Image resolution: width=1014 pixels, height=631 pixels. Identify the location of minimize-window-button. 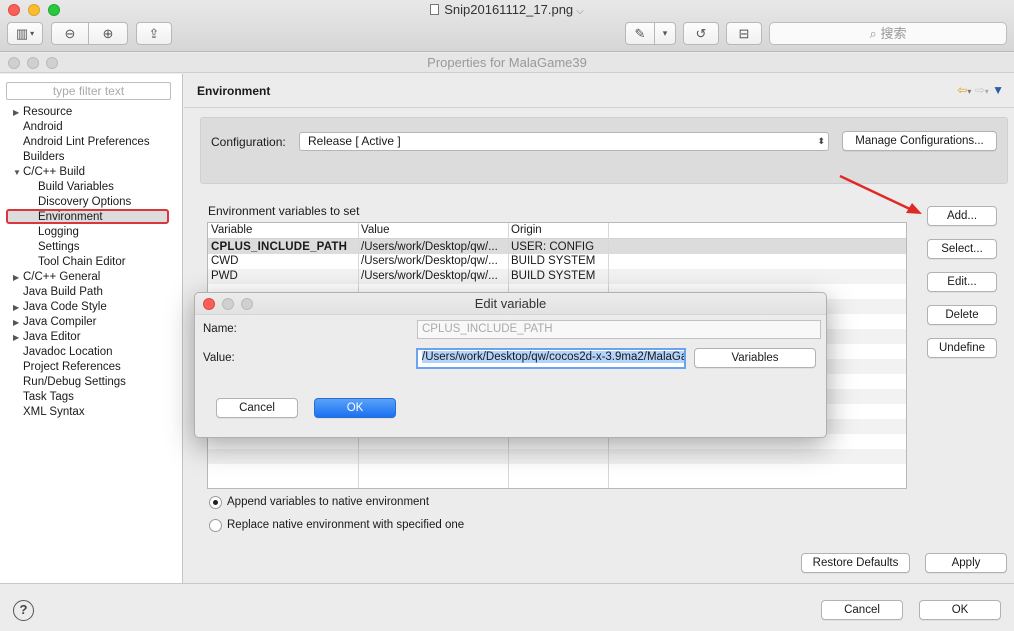
(33, 63).